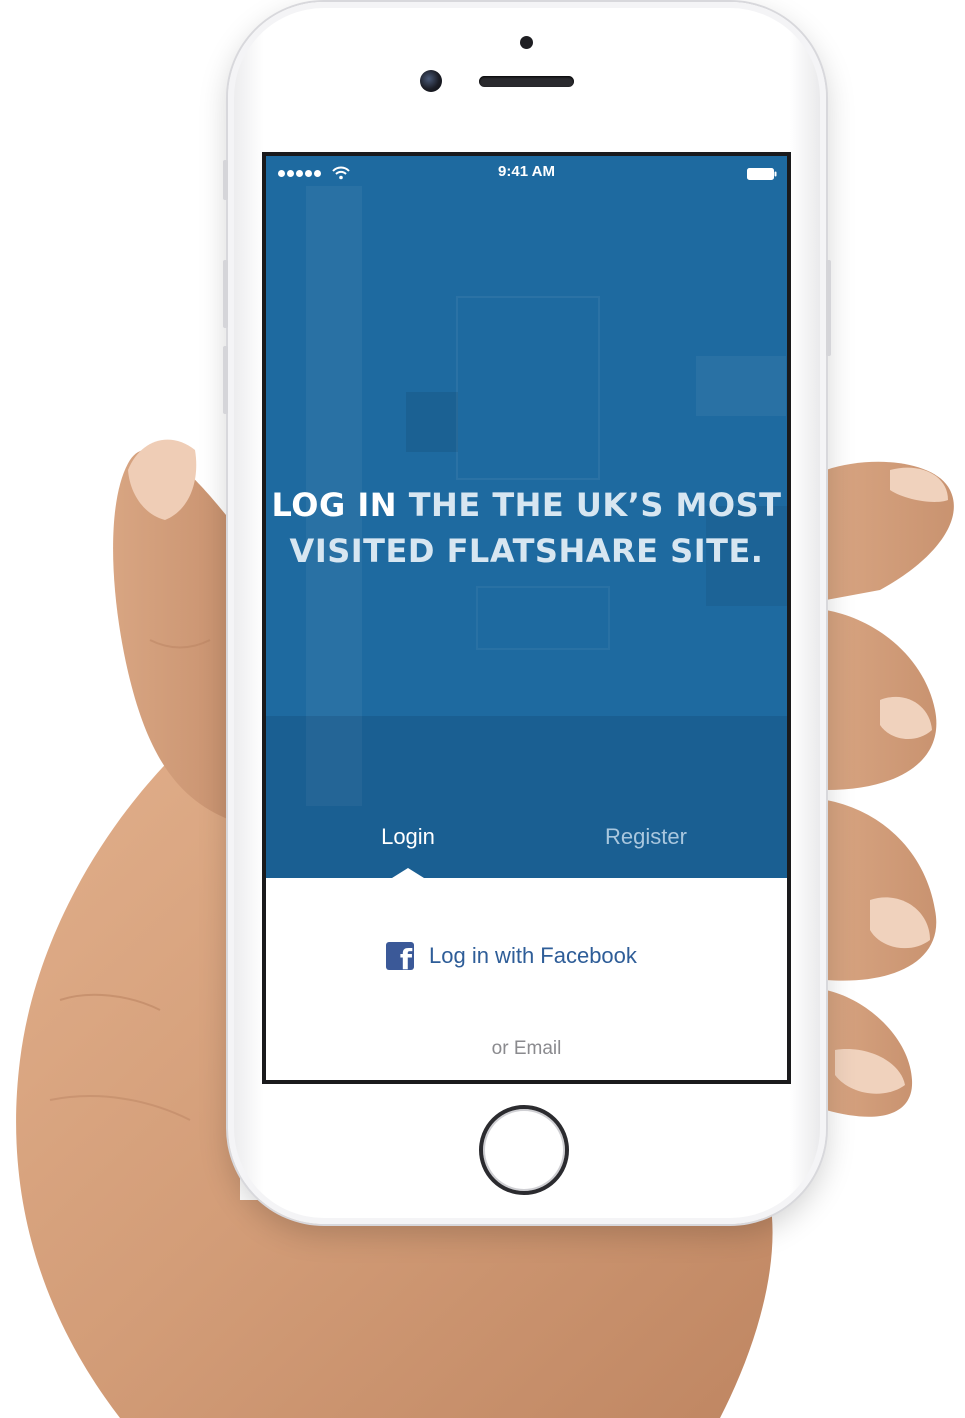  Describe the element at coordinates (408, 873) in the screenshot. I see `active-tab-indicator` at that location.